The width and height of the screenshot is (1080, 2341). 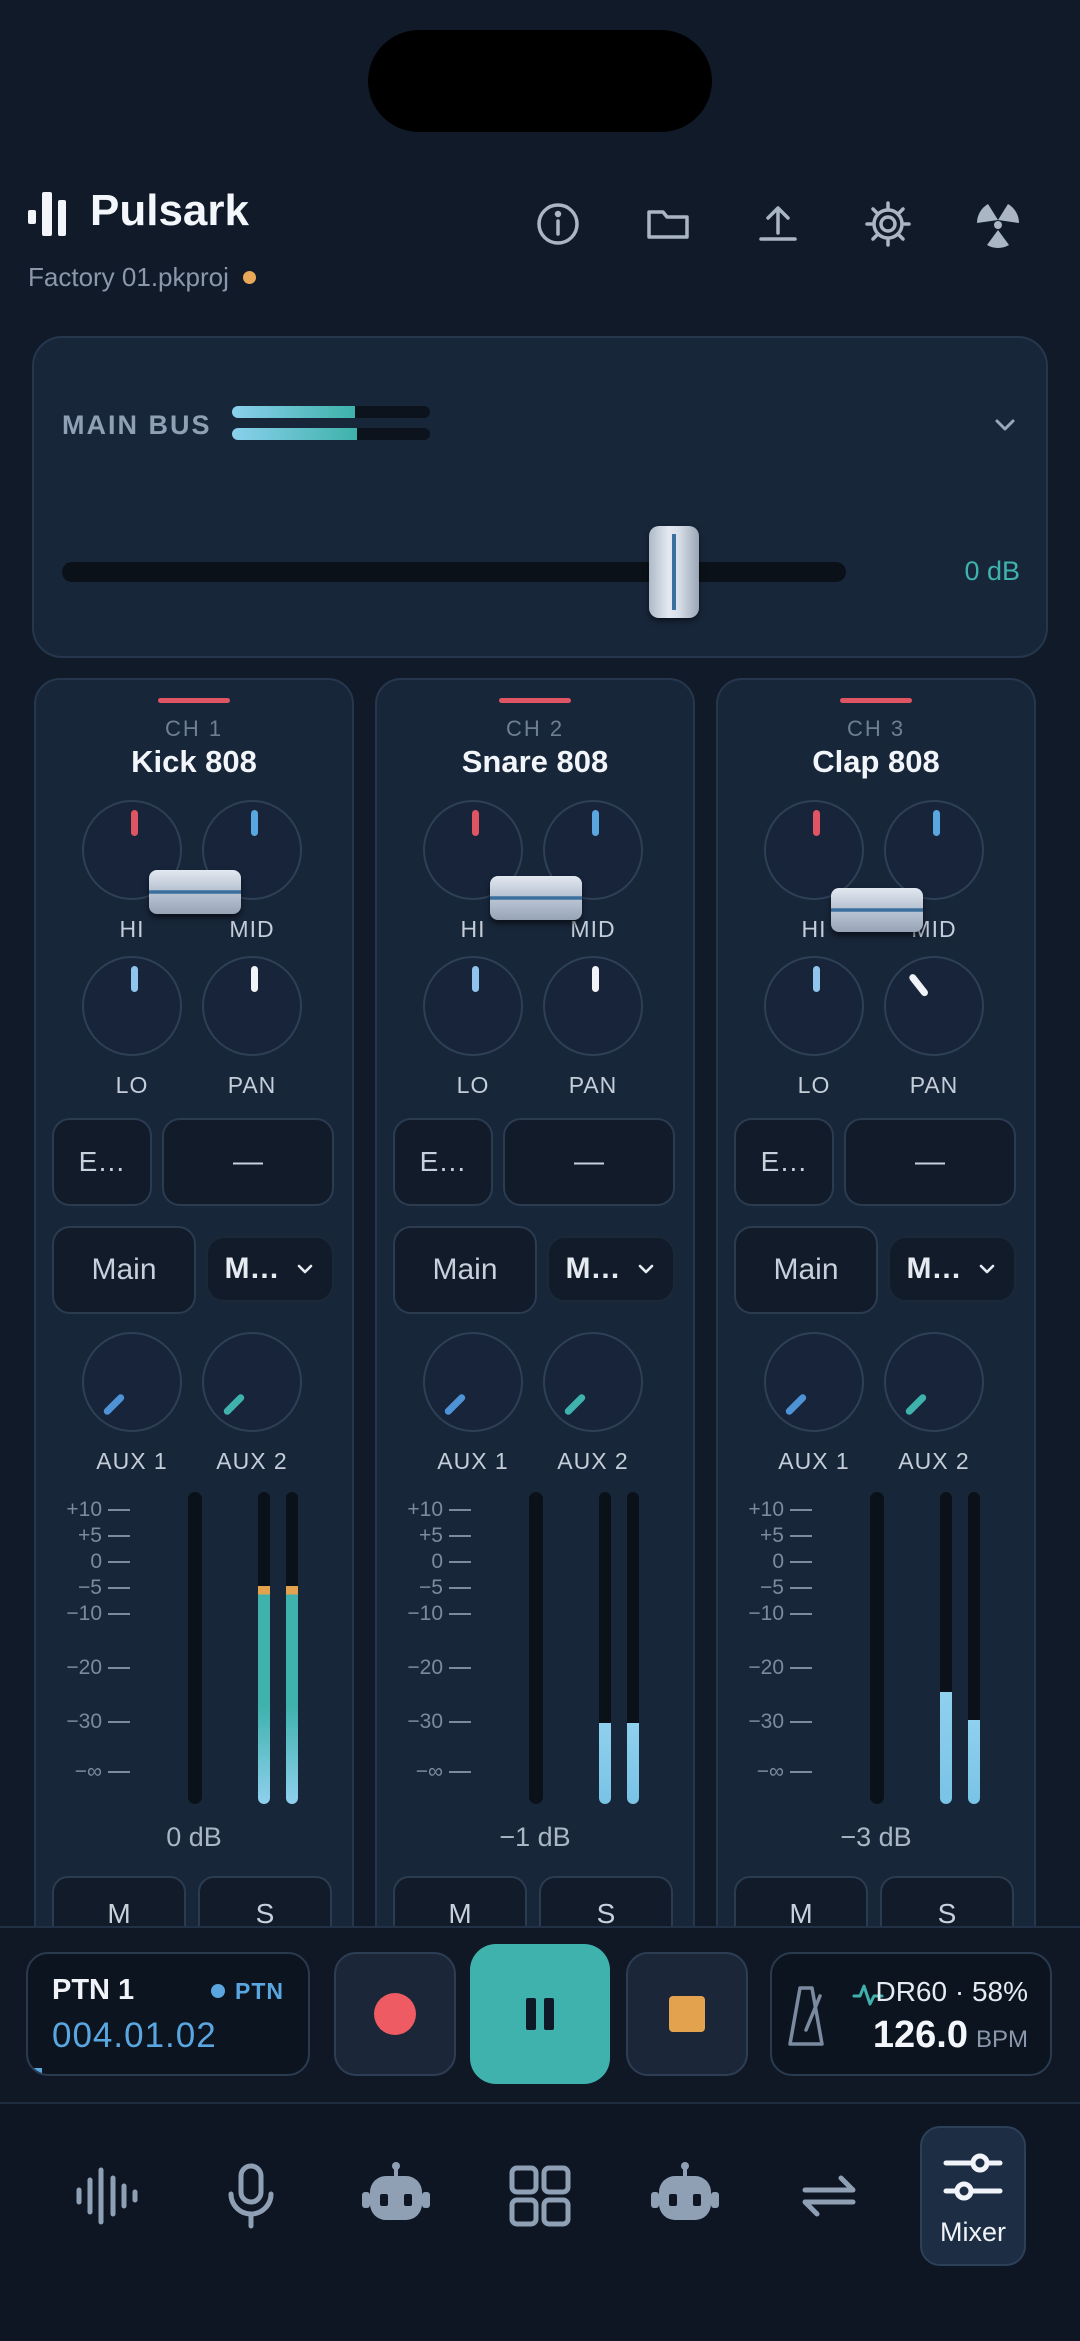 What do you see at coordinates (992, 571) in the screenshot?
I see `main-bus-value: 0 dB` at bounding box center [992, 571].